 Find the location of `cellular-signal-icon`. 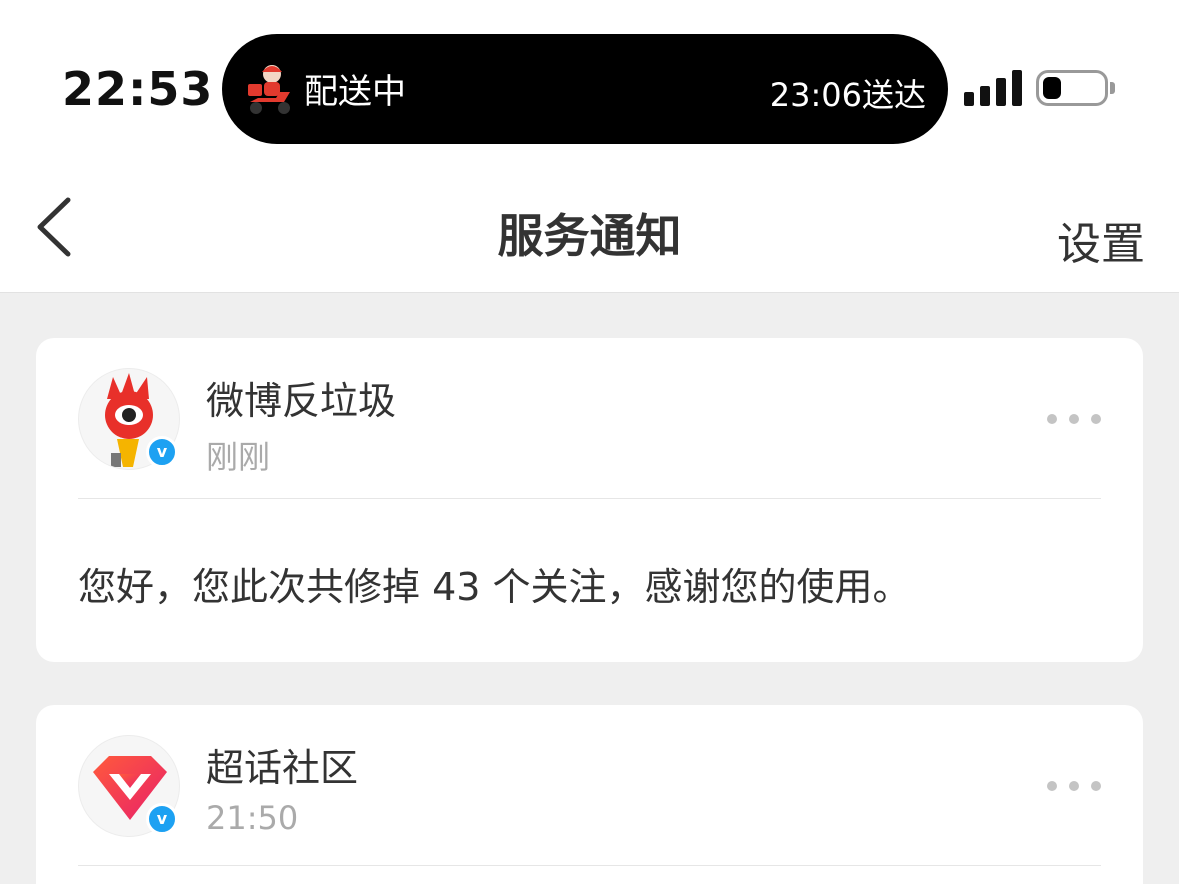

cellular-signal-icon is located at coordinates (993, 88).